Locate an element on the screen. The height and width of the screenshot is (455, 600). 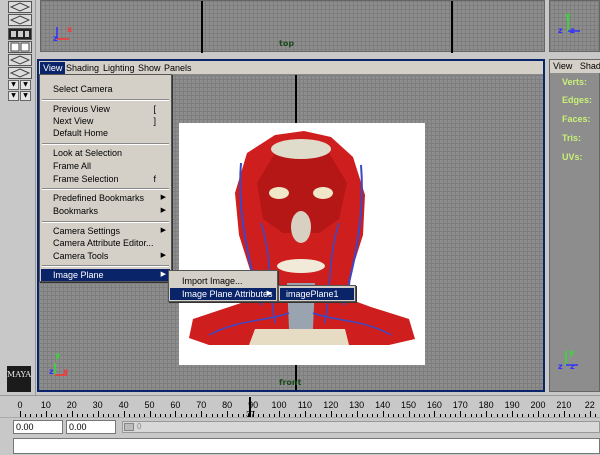
menu-item-frame-selection: Frame Selection f is located at coordinates (105, 179).